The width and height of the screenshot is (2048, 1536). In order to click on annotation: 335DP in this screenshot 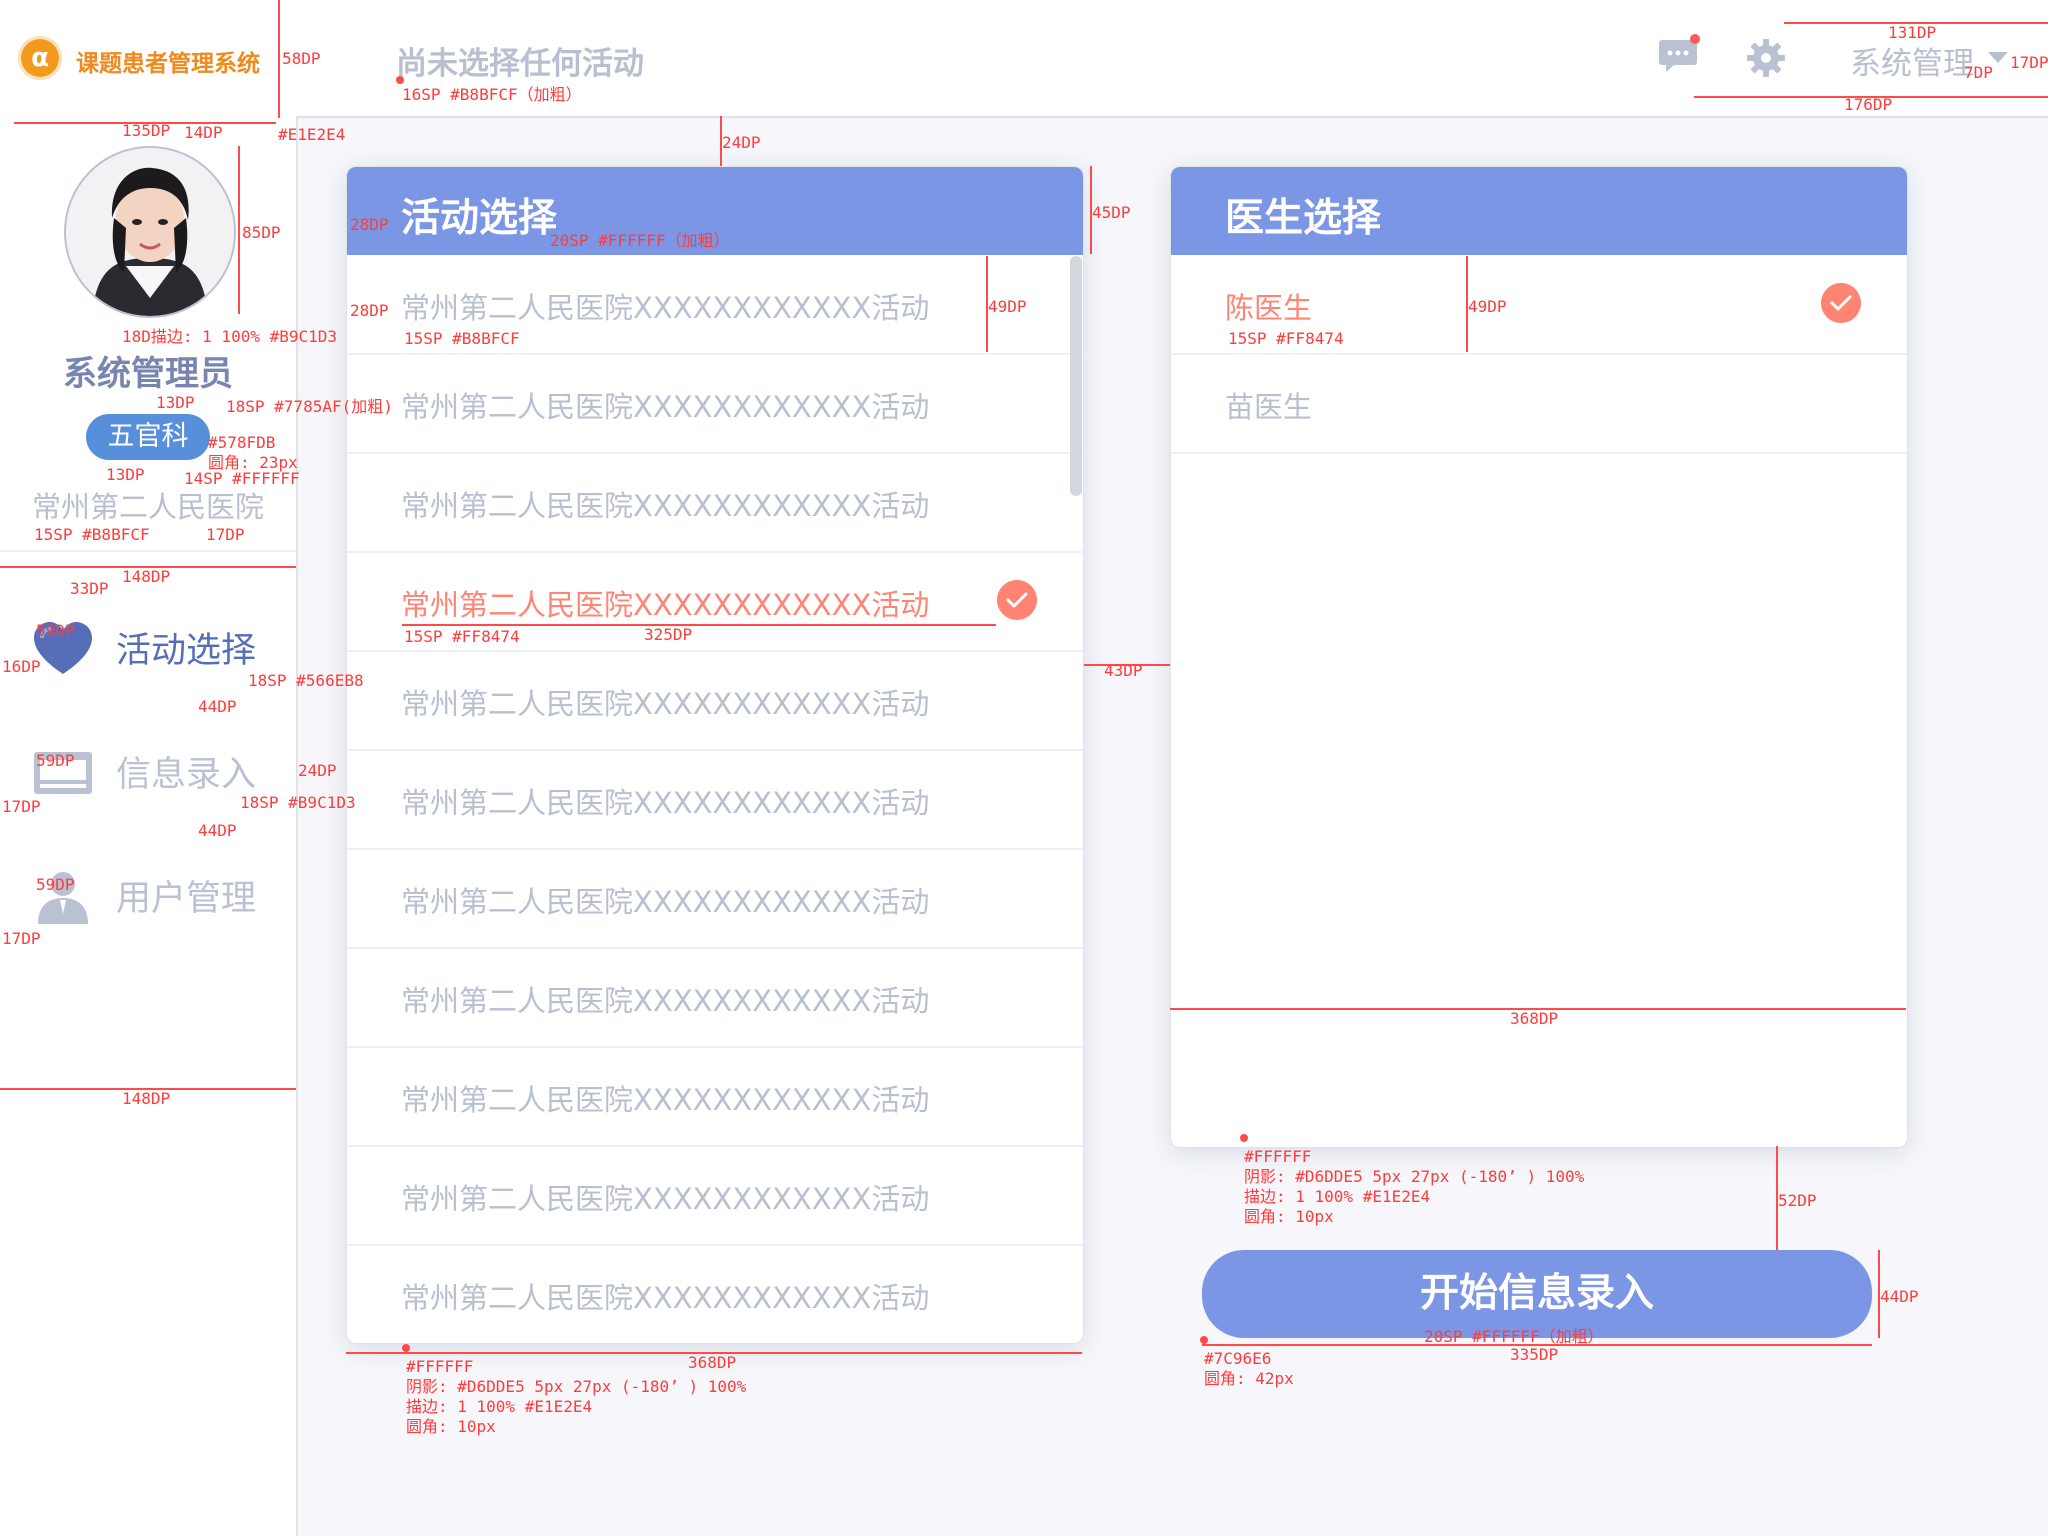, I will do `click(1534, 1354)`.